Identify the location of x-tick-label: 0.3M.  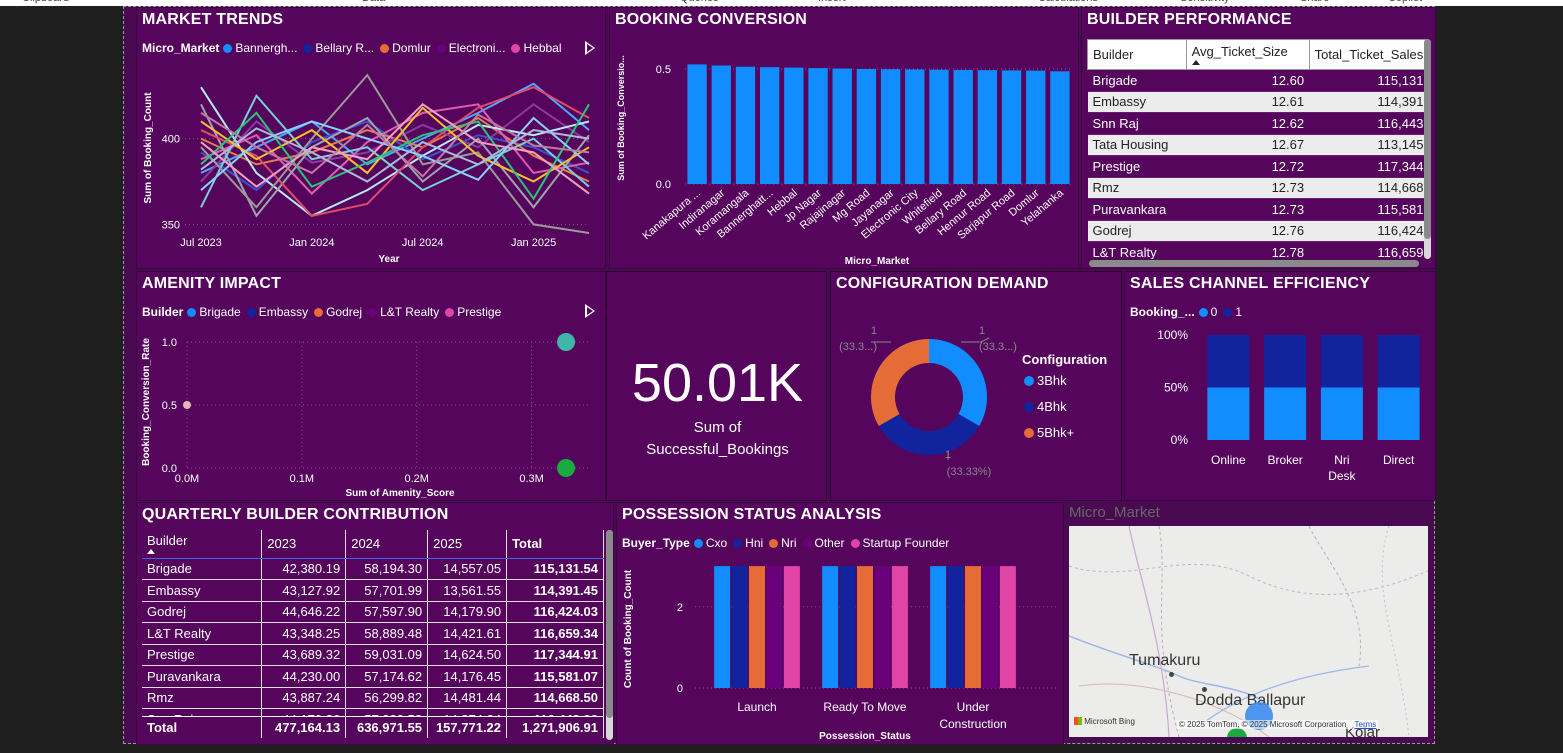
(531, 479).